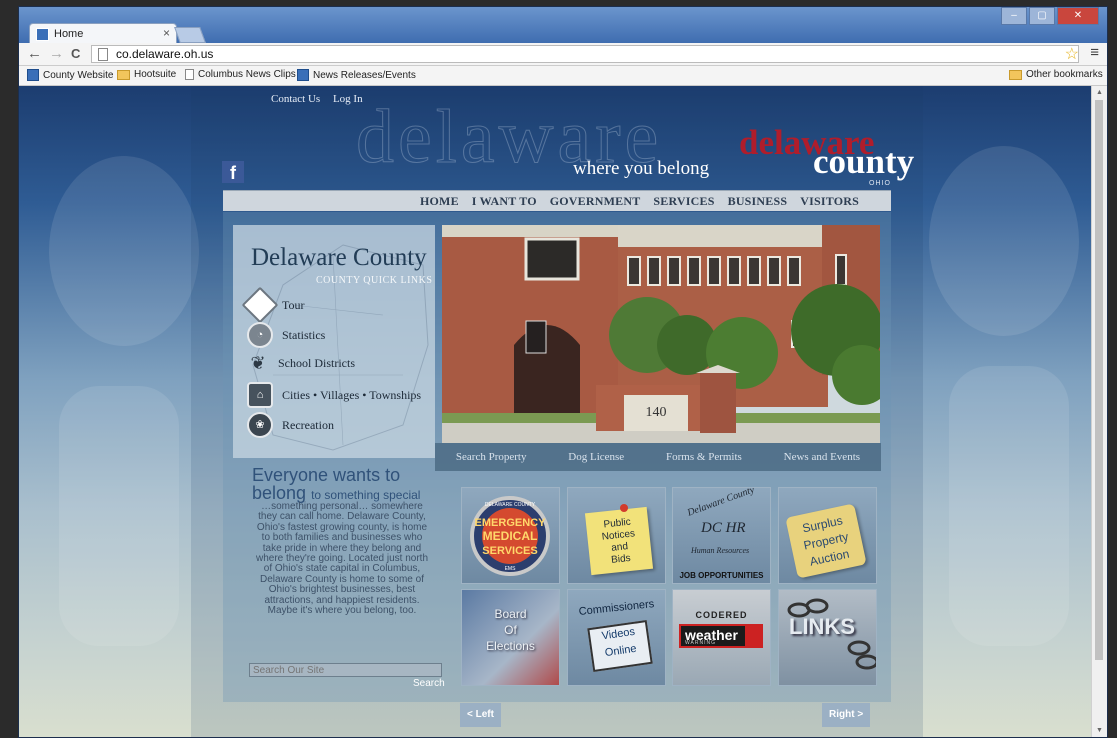 This screenshot has width=1117, height=738. I want to click on ems-line: MEDICAL, so click(510, 536).